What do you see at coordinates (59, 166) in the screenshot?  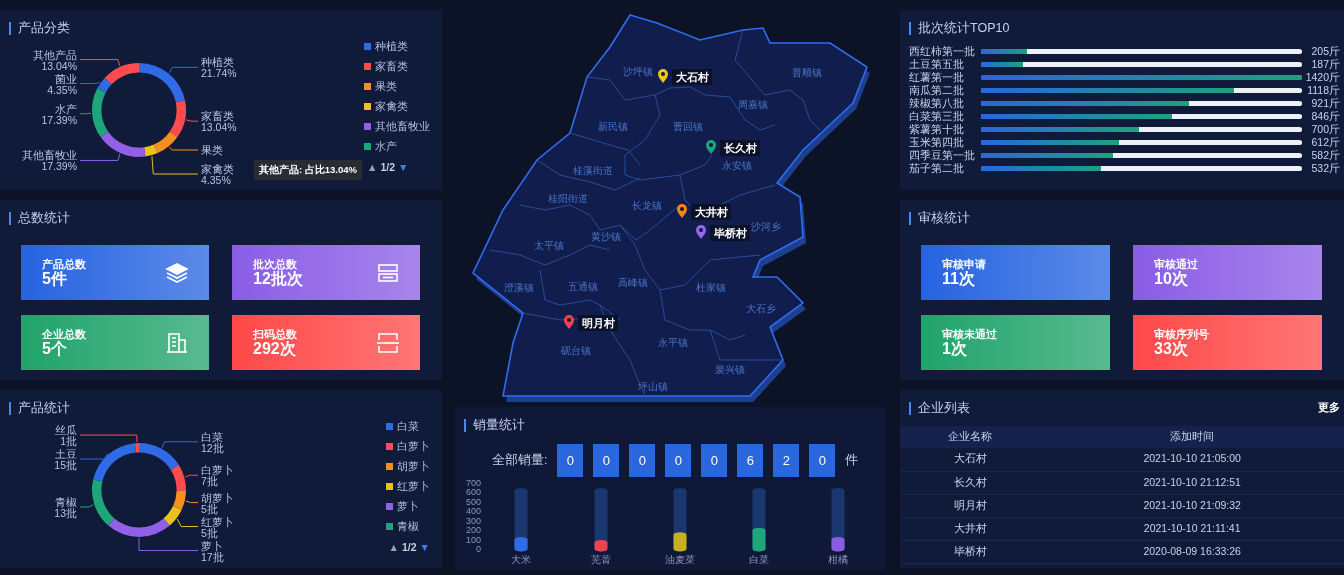 I see `slice-value: 17.39%` at bounding box center [59, 166].